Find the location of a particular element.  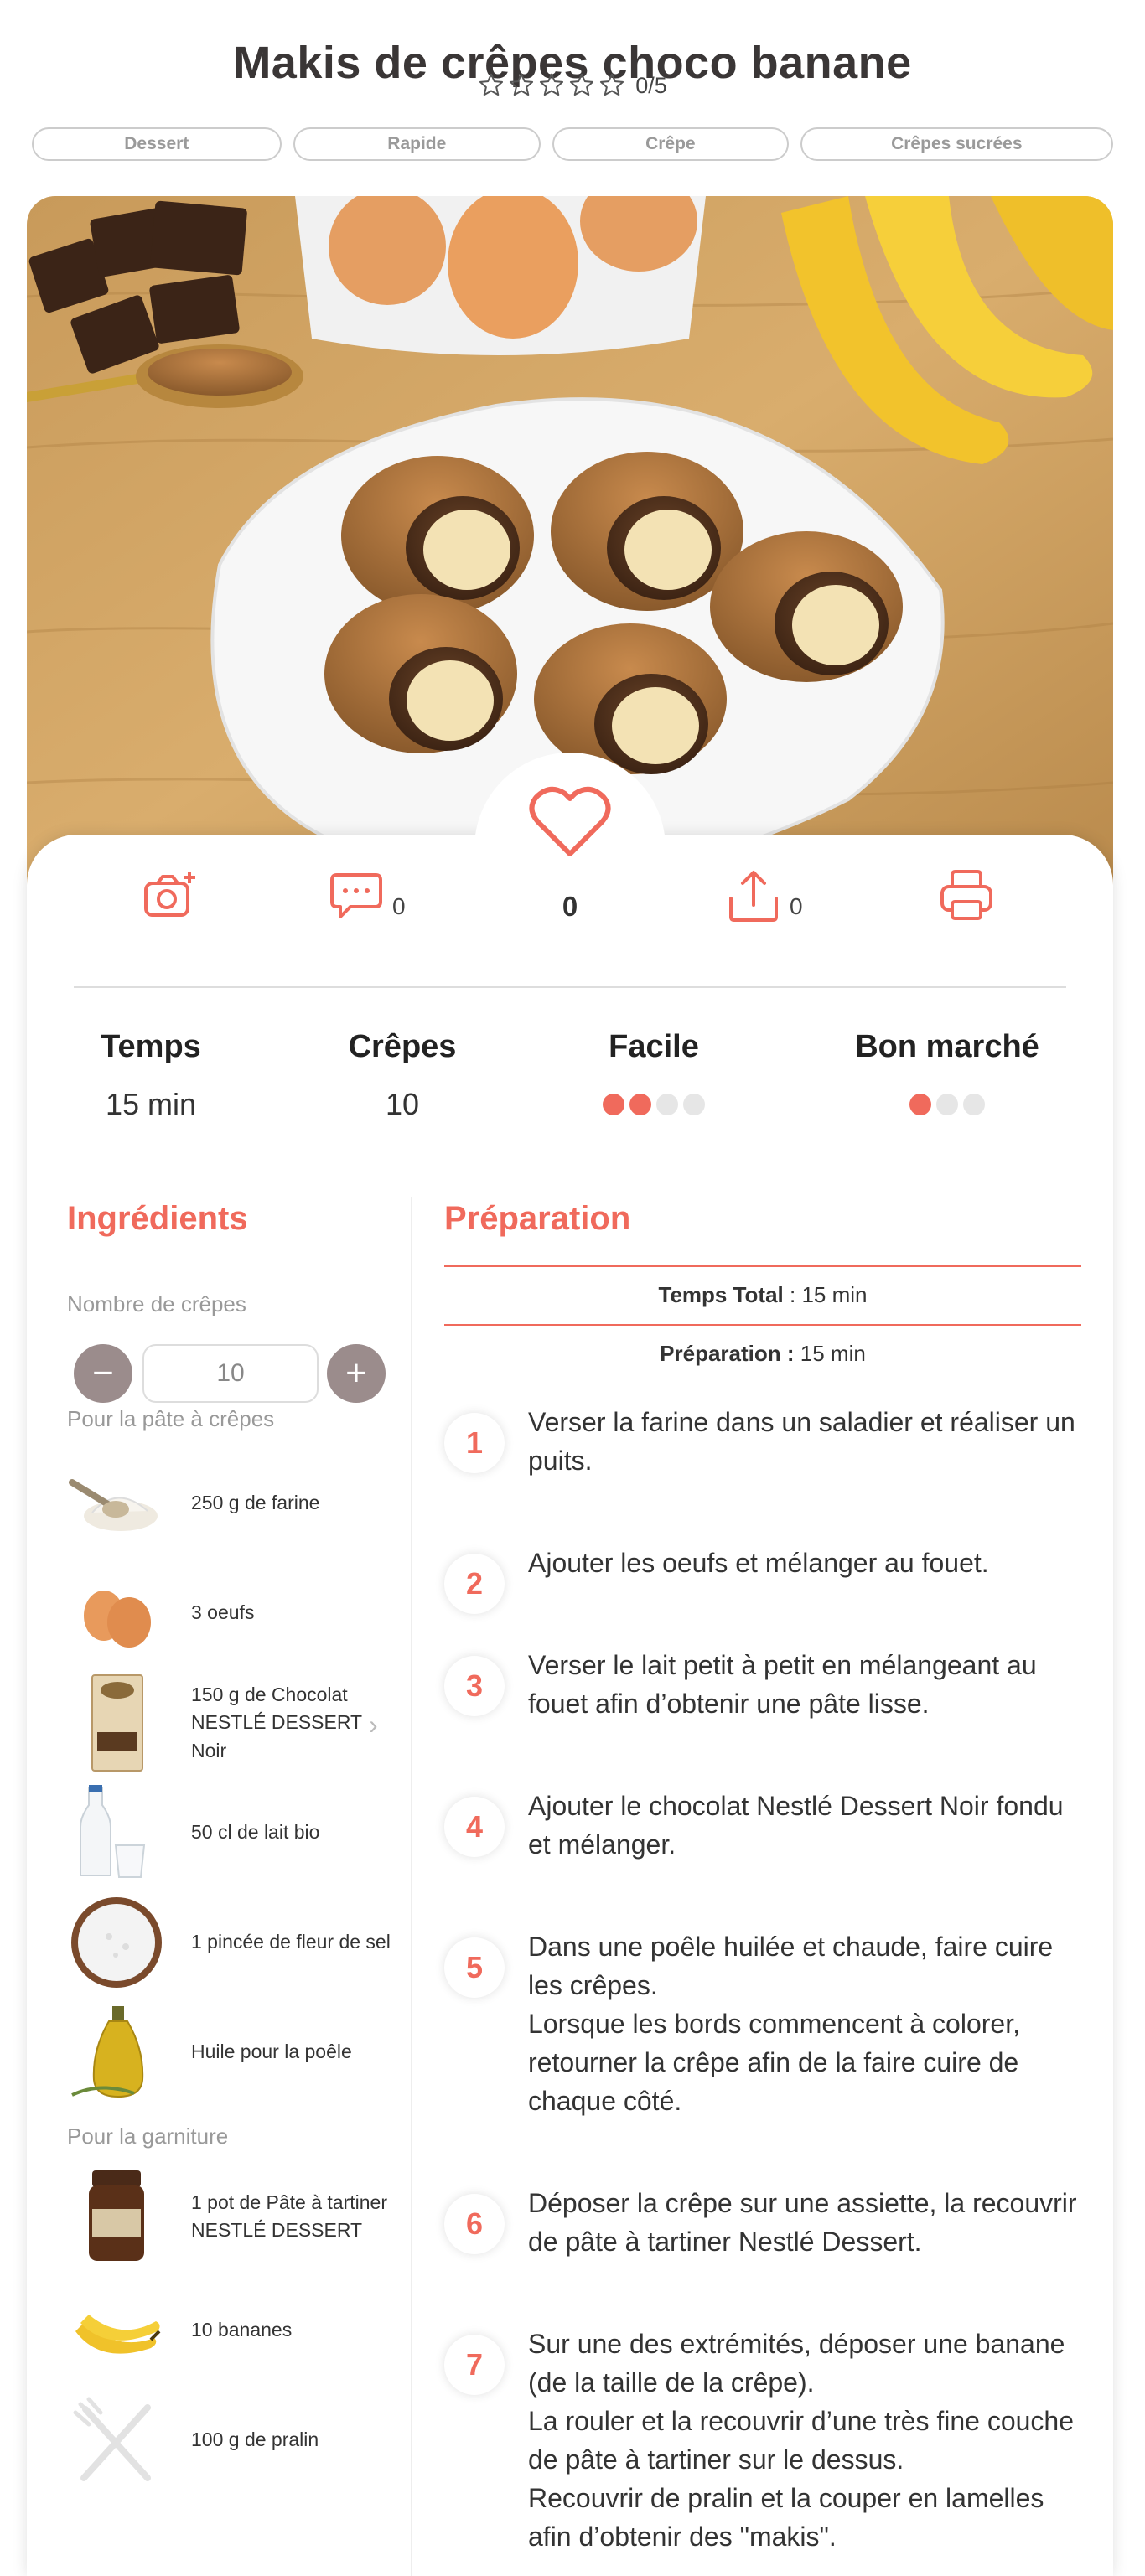

milk-icon is located at coordinates (113, 1831).